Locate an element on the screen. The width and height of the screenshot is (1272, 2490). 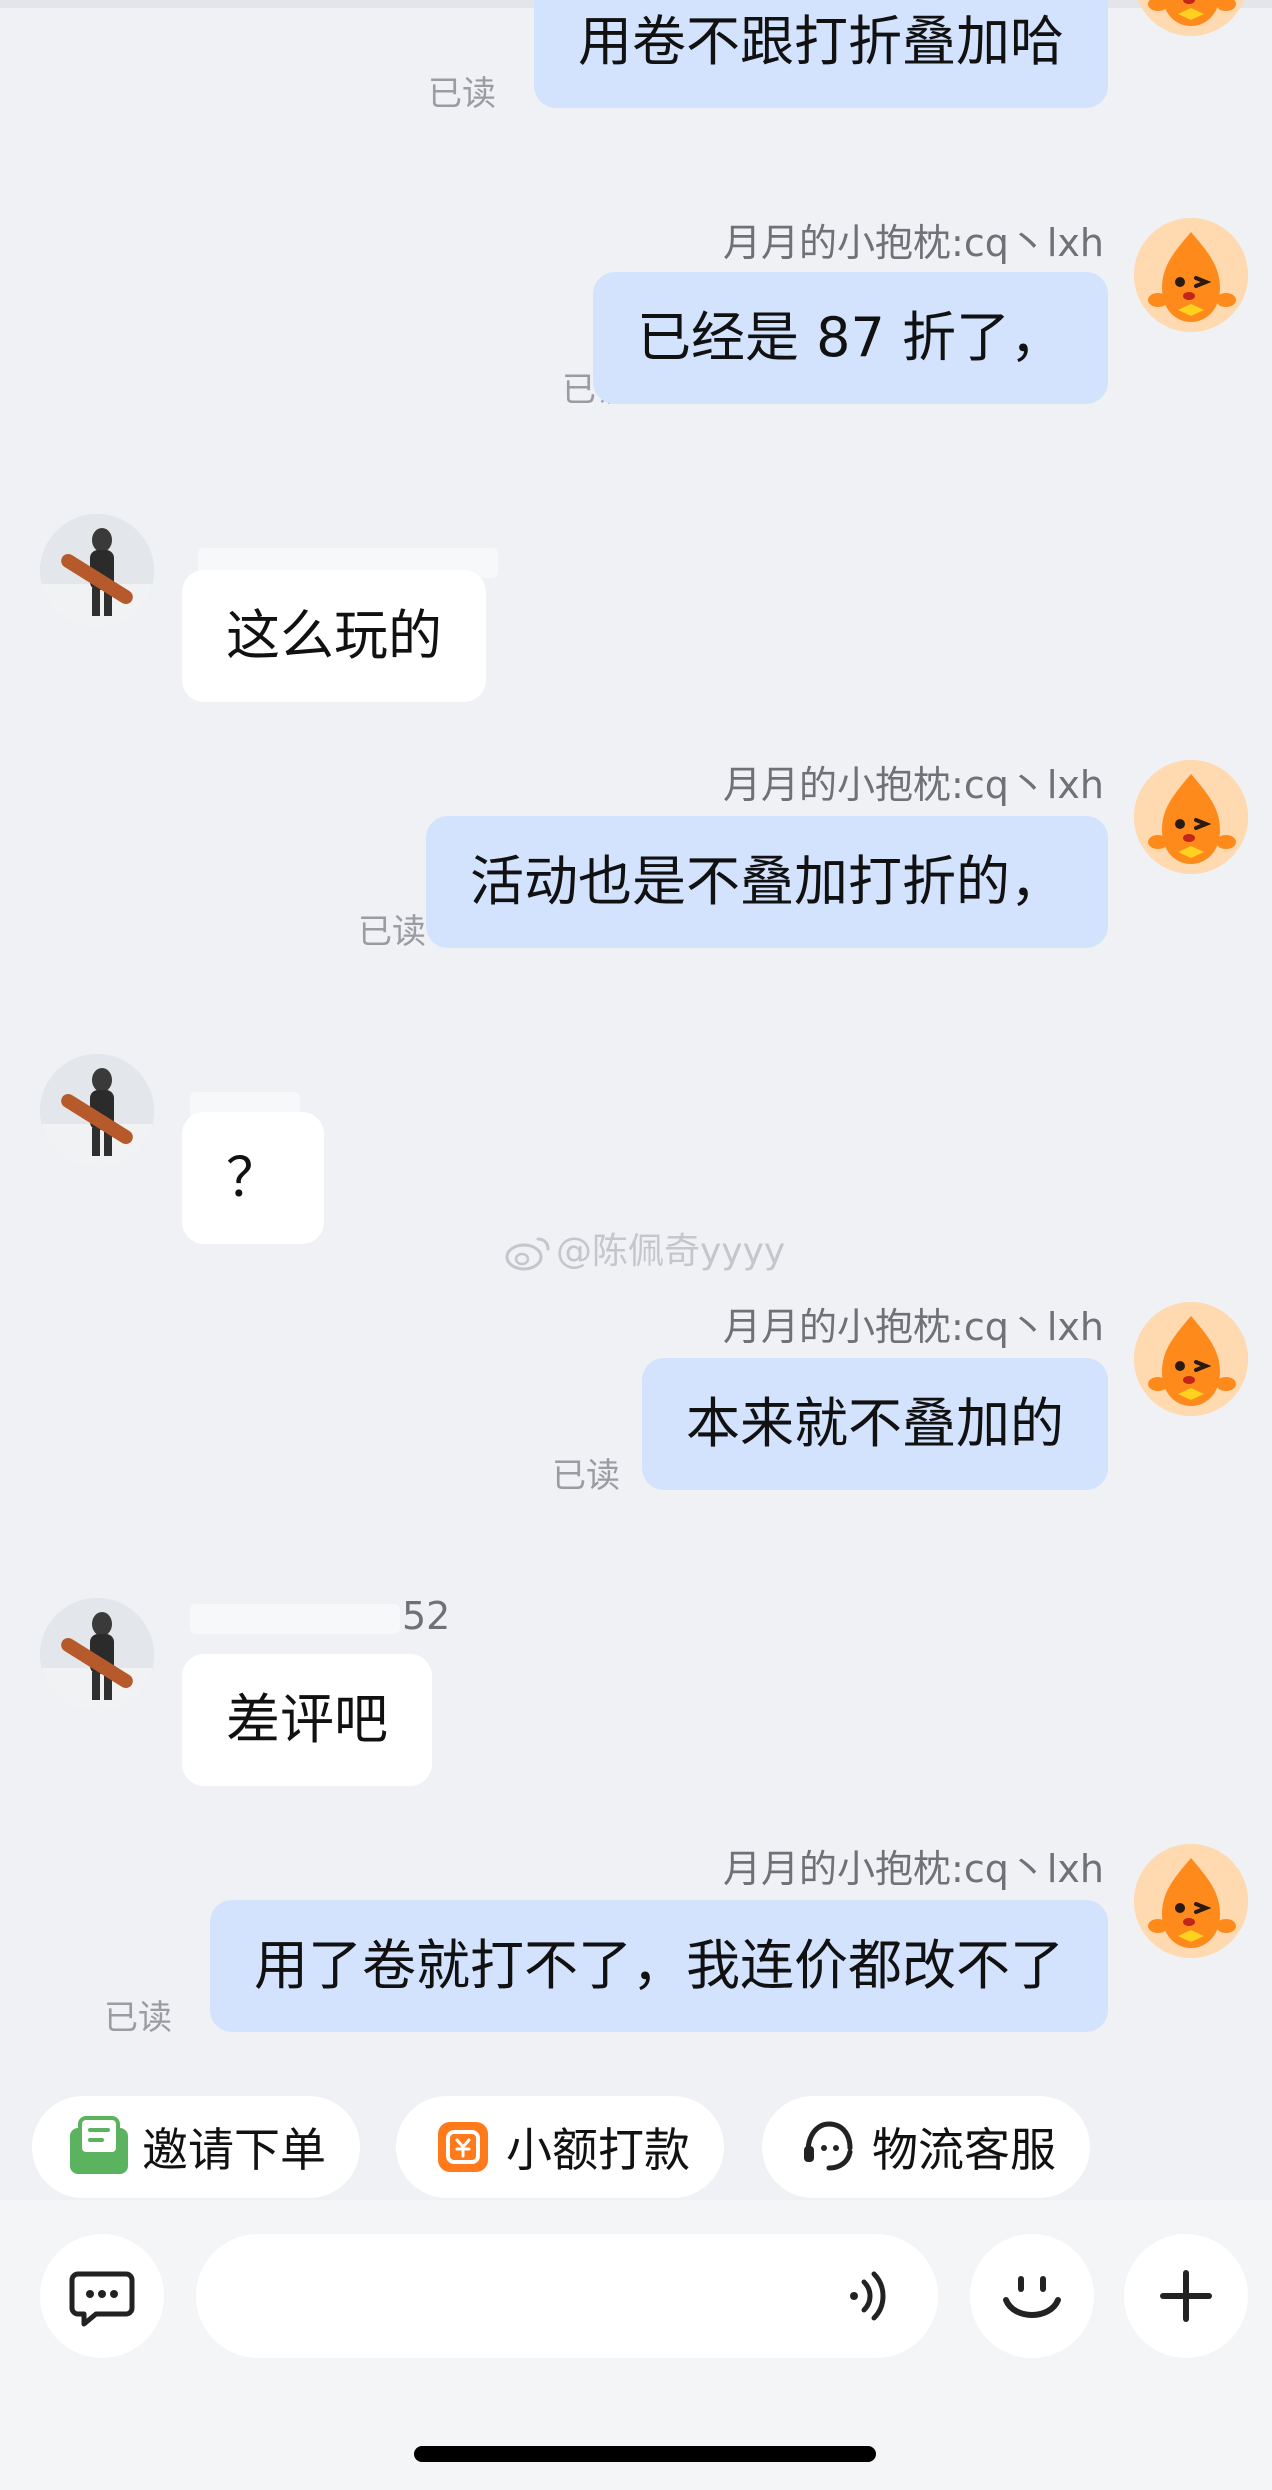
message-bubble-incoming: ？ is located at coordinates (253, 1178).